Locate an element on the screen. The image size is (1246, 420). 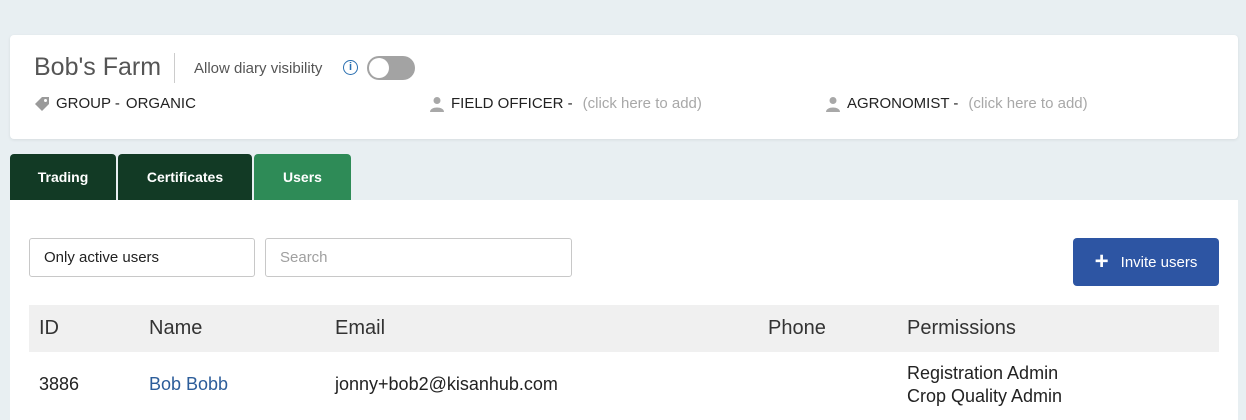
agronomist-info: AGRONOMIST - (click here to add) is located at coordinates (956, 103).